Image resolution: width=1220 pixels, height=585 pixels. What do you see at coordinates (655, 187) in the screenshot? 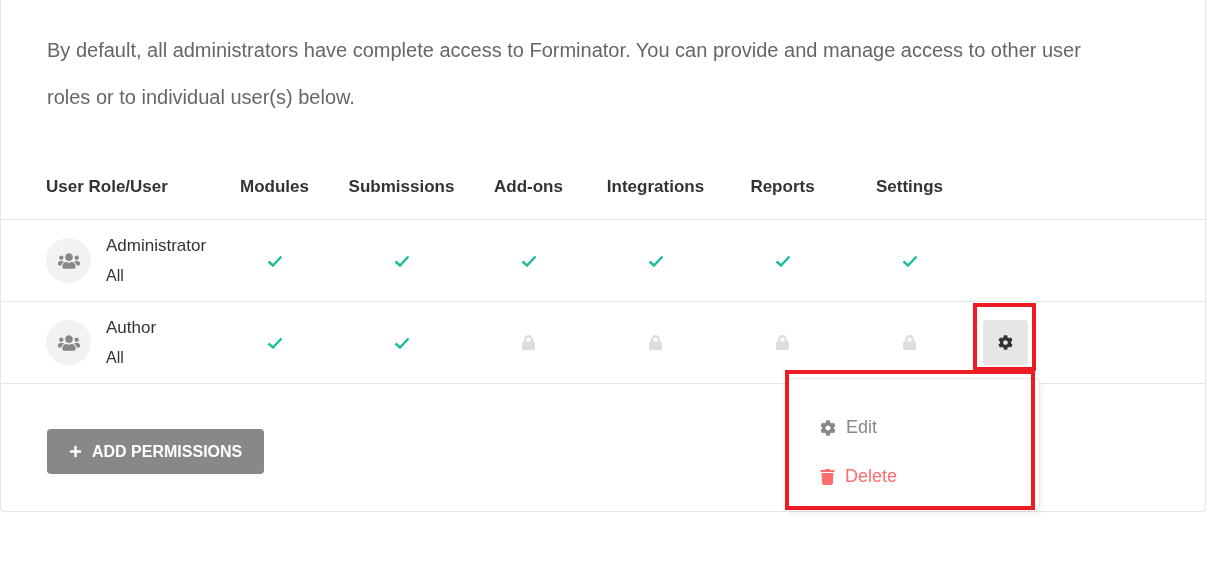
I see `column-header: Integrations` at bounding box center [655, 187].